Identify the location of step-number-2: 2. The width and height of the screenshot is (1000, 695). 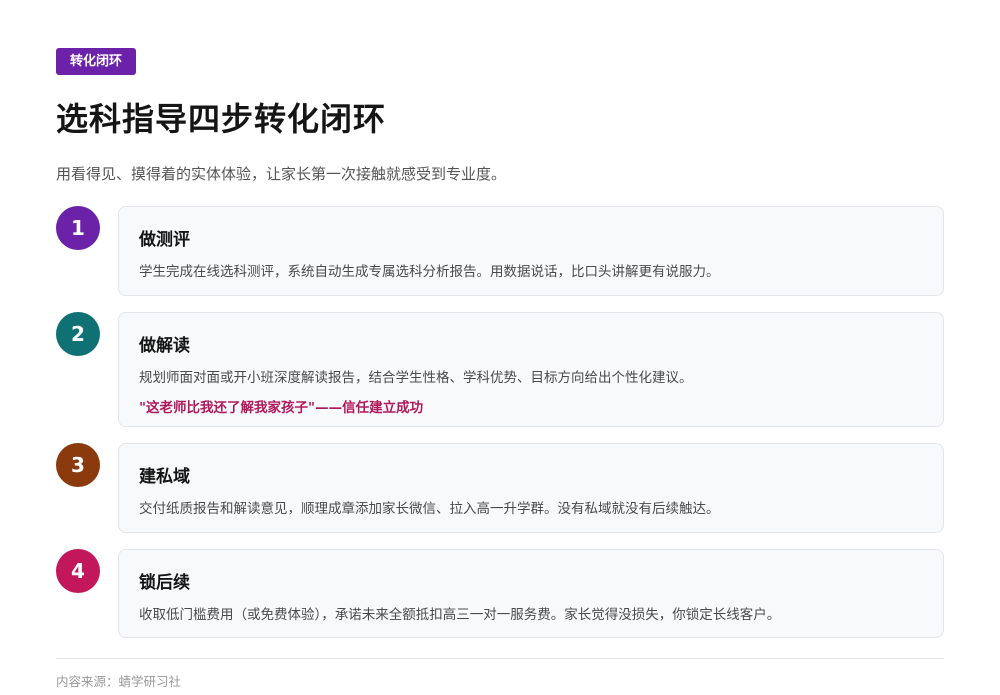
(78, 334).